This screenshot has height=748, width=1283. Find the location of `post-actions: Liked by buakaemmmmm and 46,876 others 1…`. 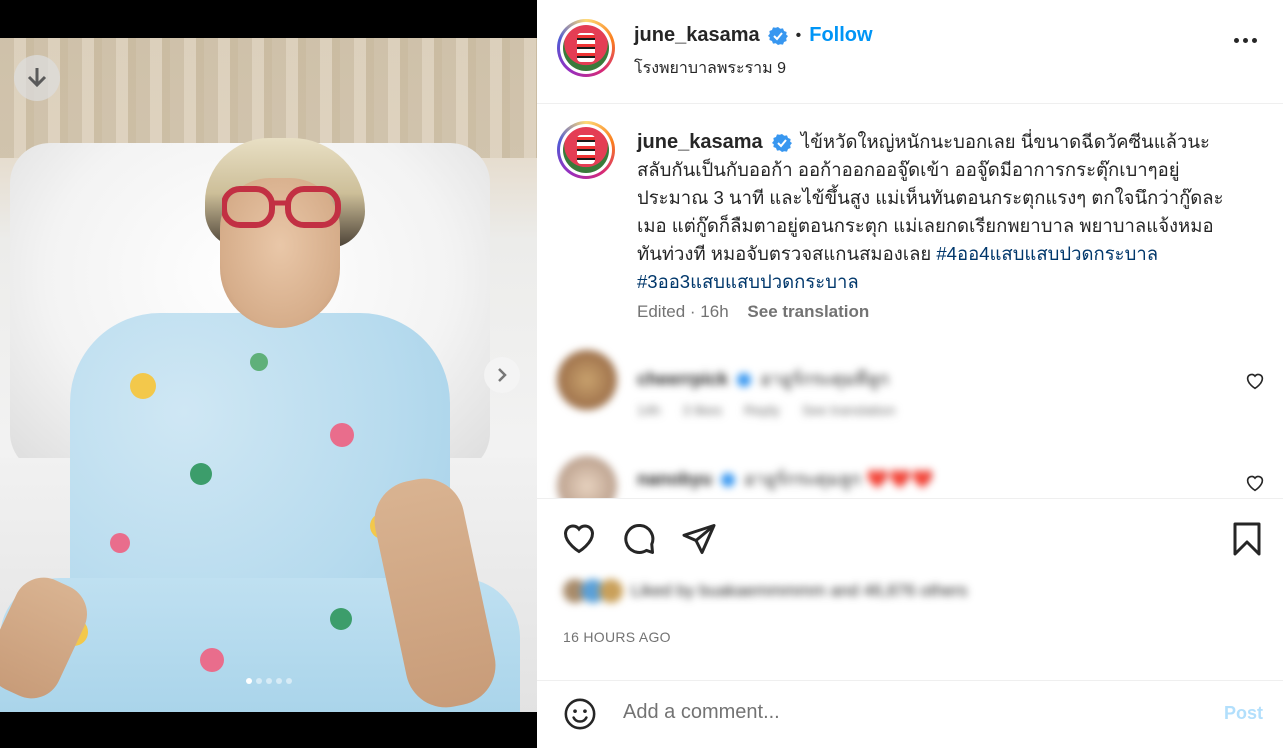

post-actions: Liked by buakaemmmmm and 46,876 others 1… is located at coordinates (910, 573).